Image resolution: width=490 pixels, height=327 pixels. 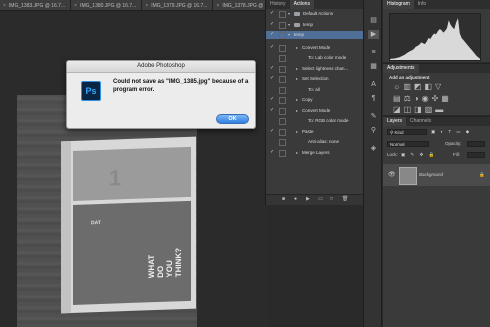 I want to click on action-row: ✓ ▸ Copy, so click(x=315, y=100).